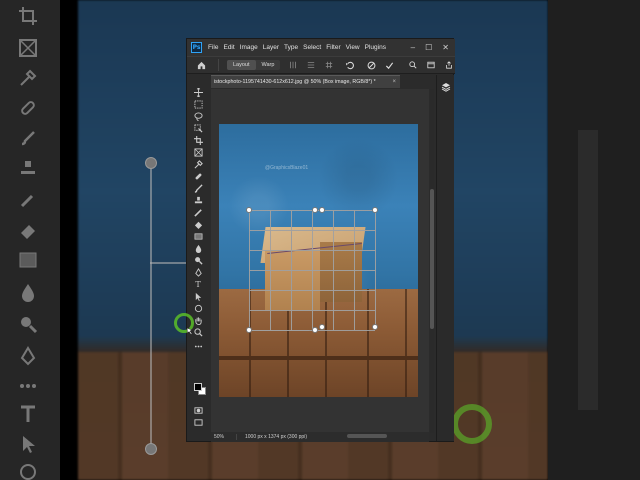  I want to click on split-vertical-icon, so click(293, 65).